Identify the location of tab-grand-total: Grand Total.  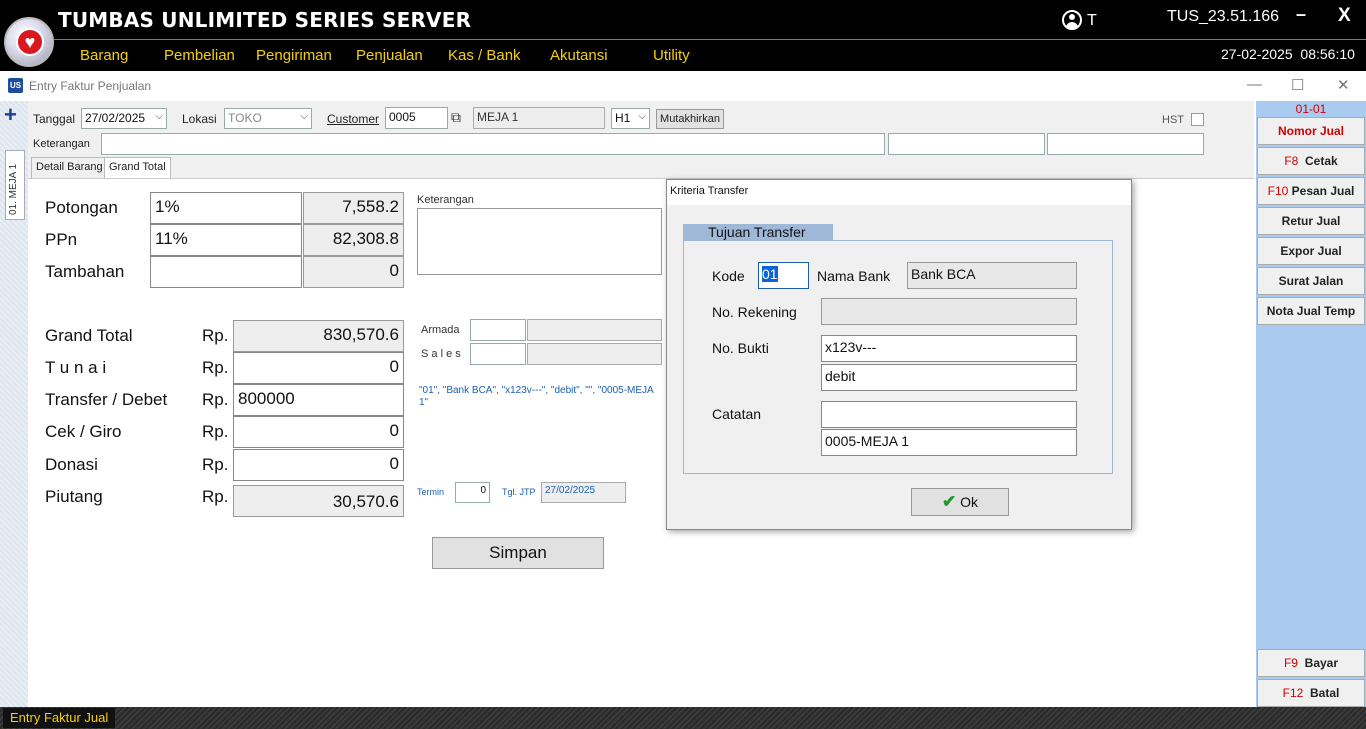
(137, 168).